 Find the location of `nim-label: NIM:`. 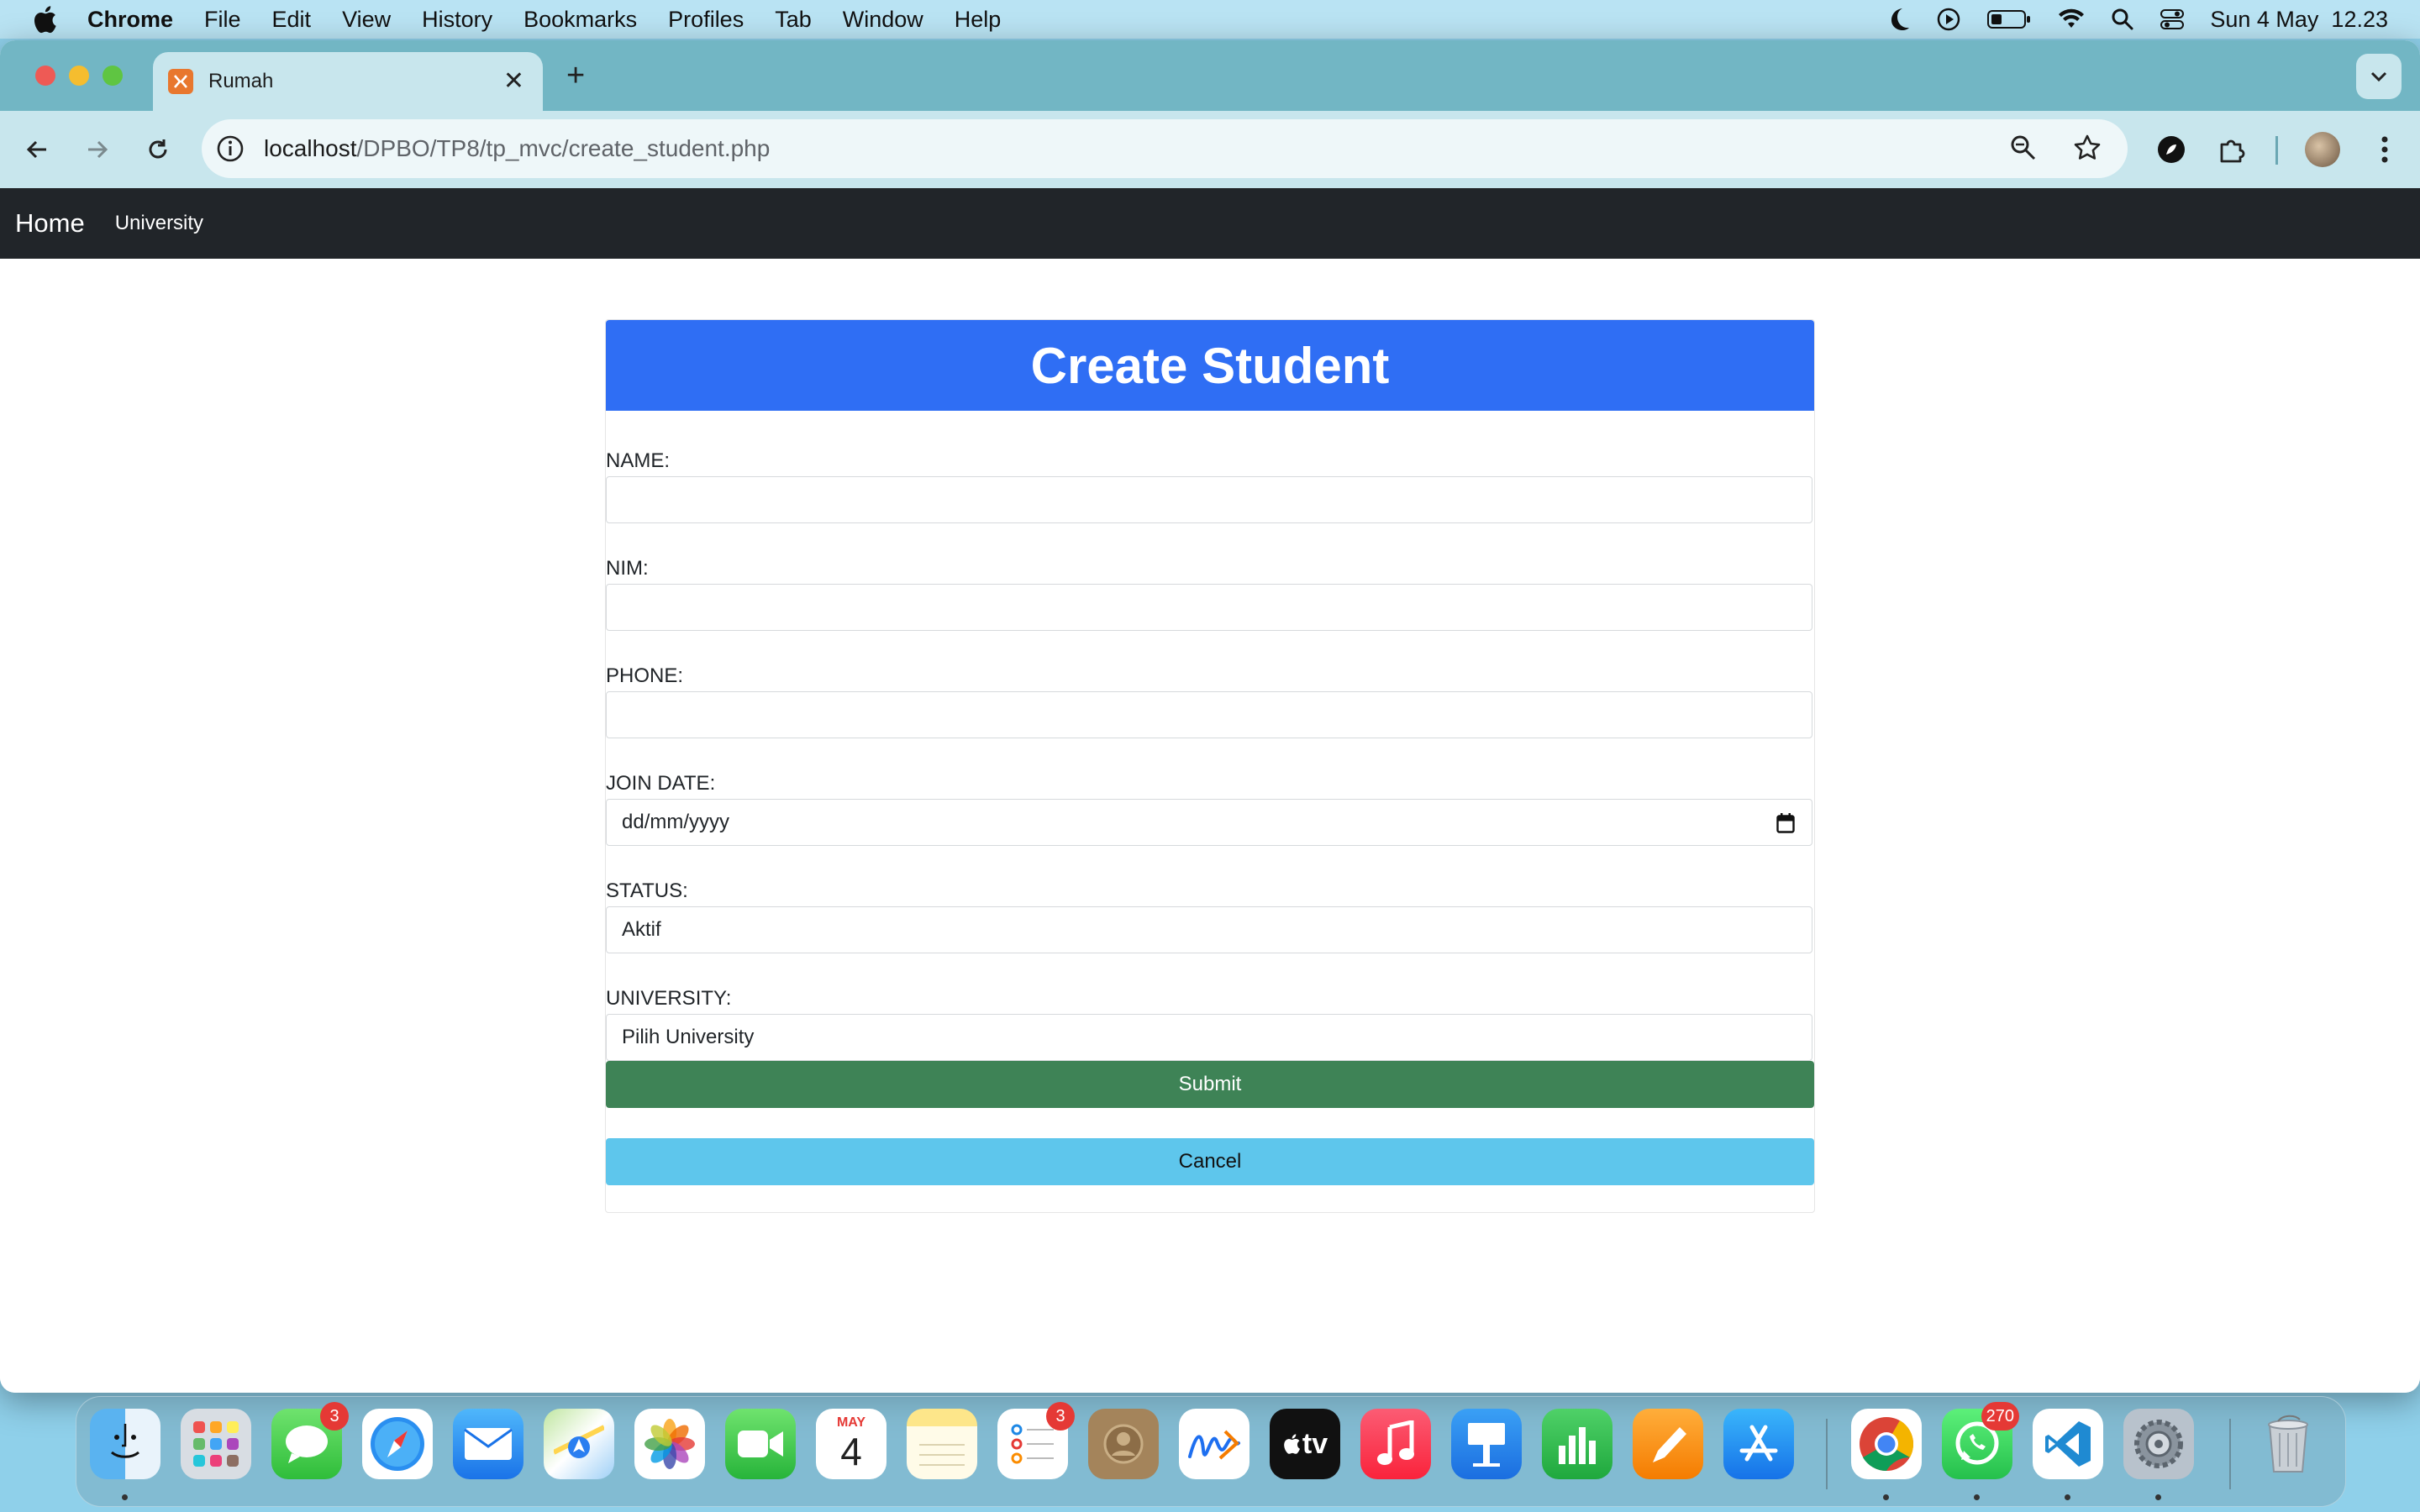

nim-label: NIM: is located at coordinates (628, 568).